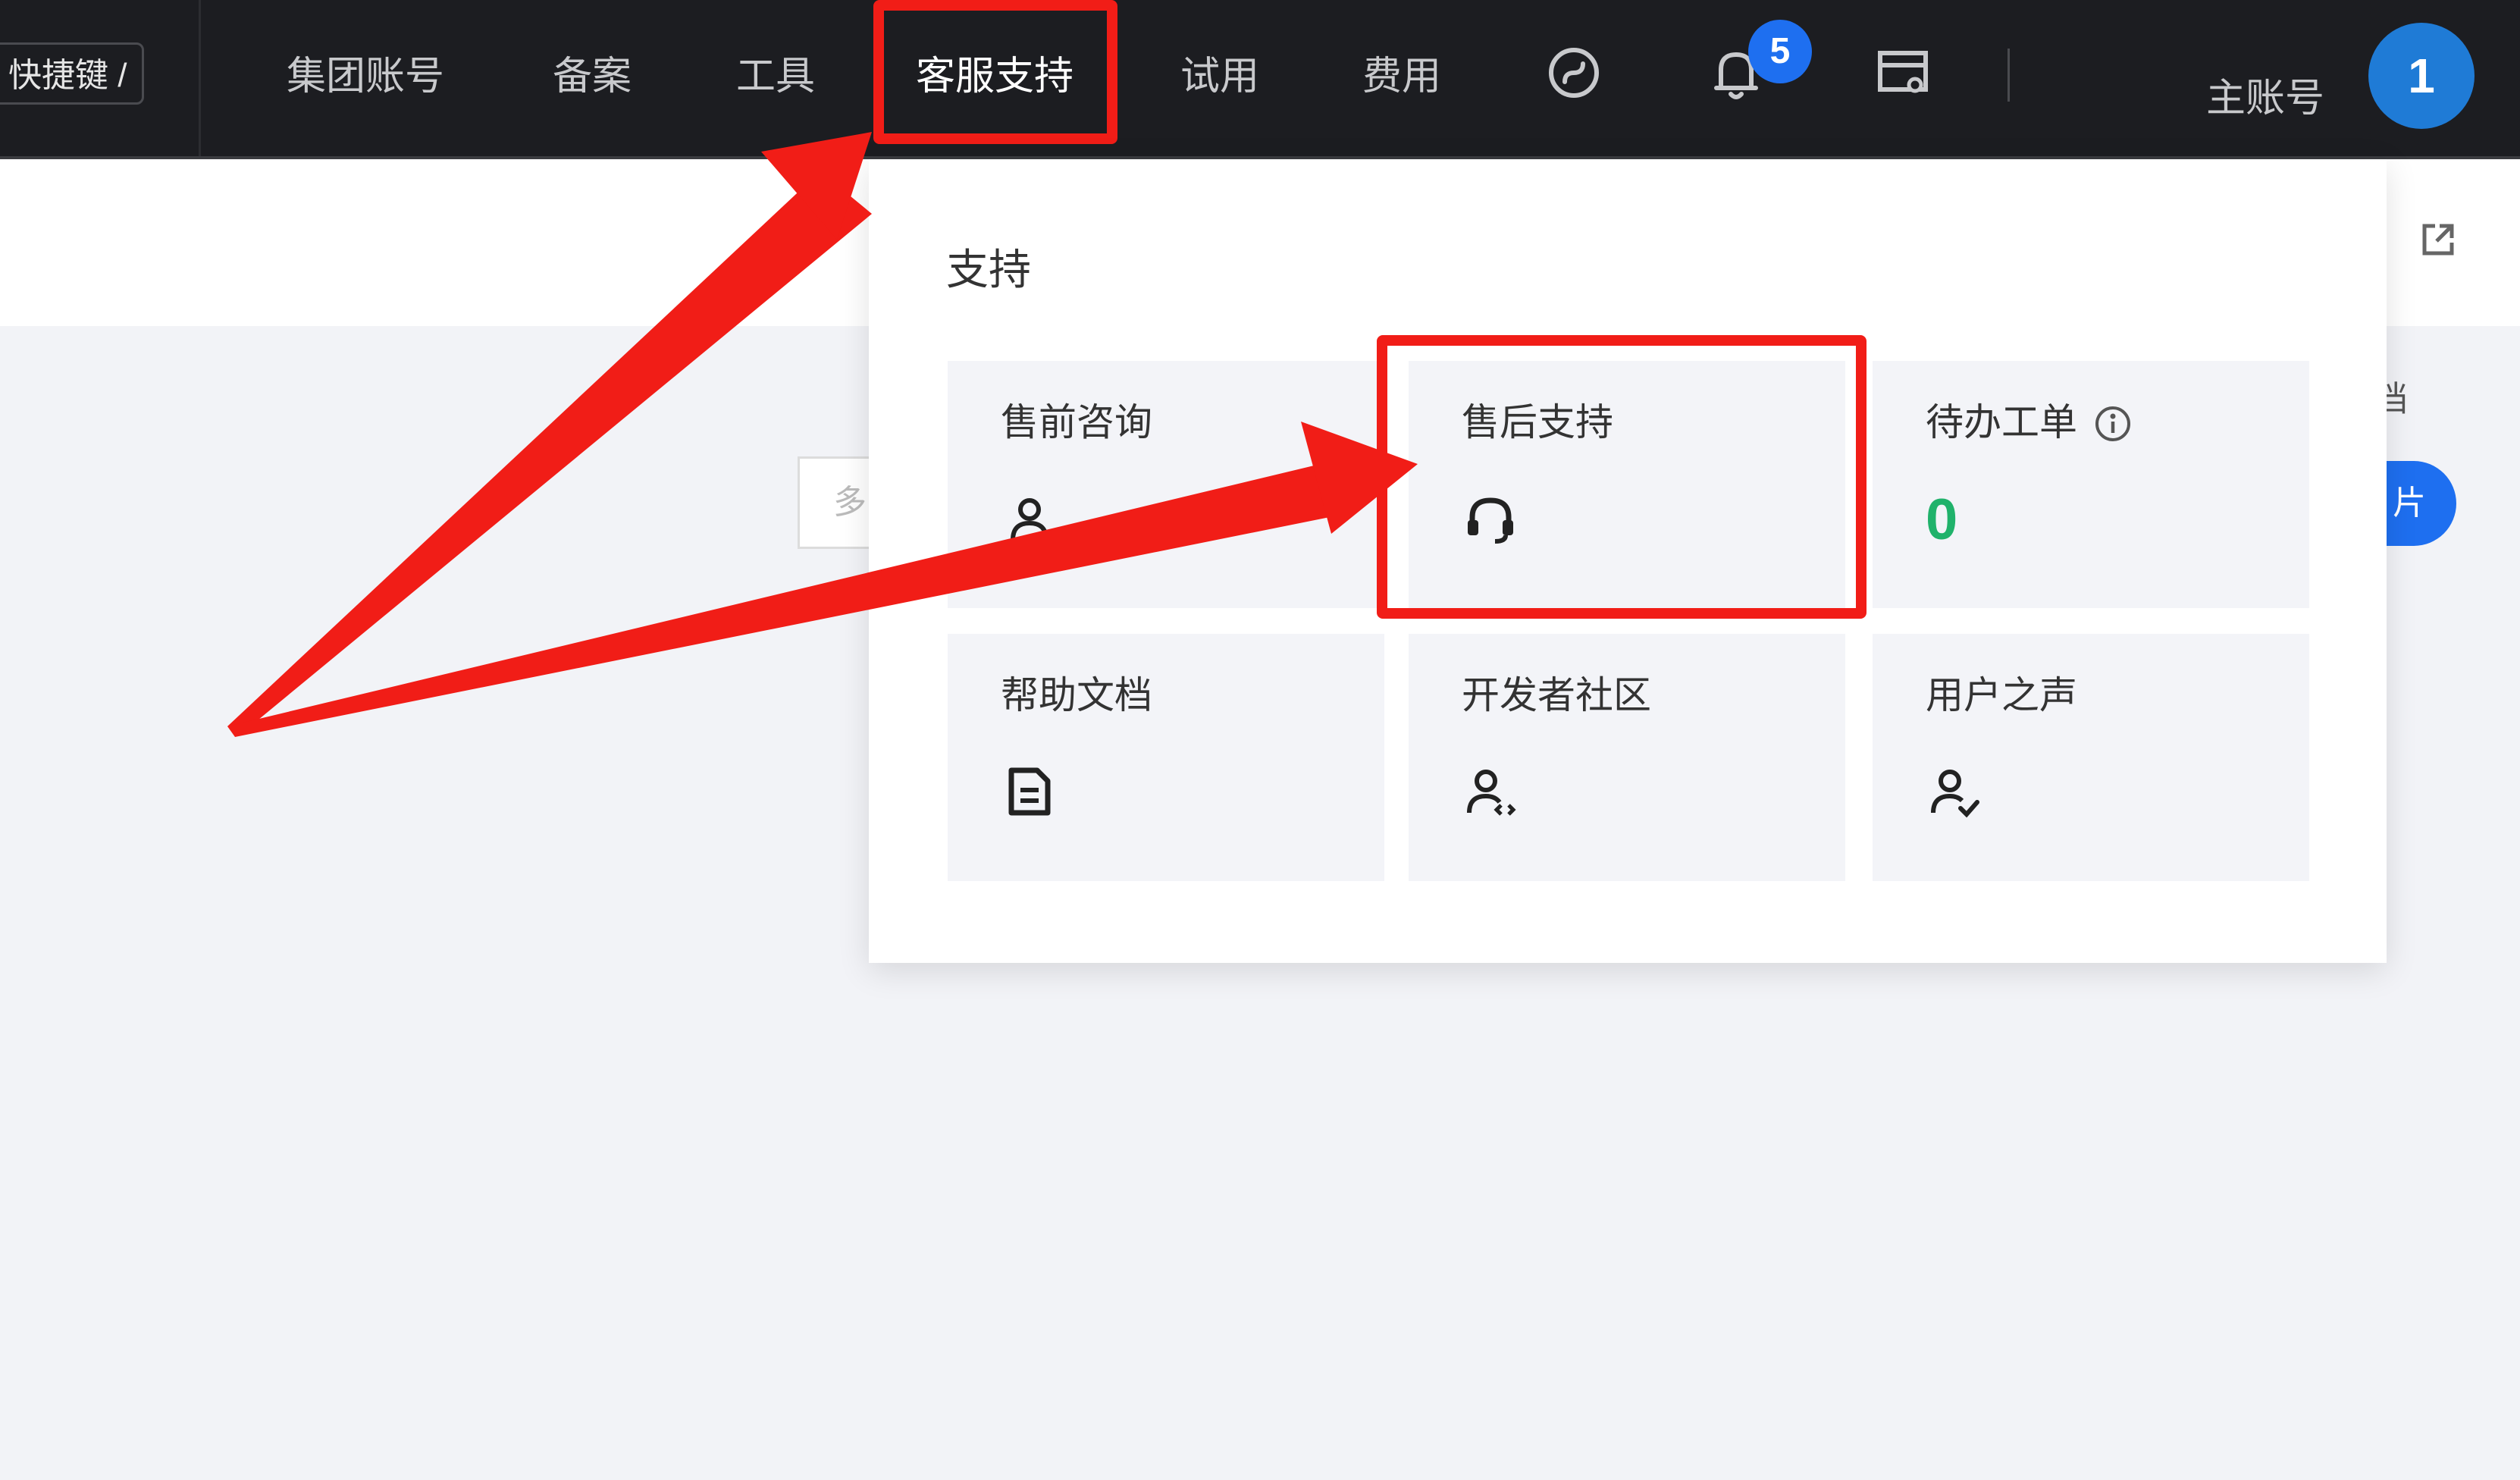 This screenshot has height=1480, width=2520. I want to click on card-developer-community: 开发者社区, so click(1627, 758).